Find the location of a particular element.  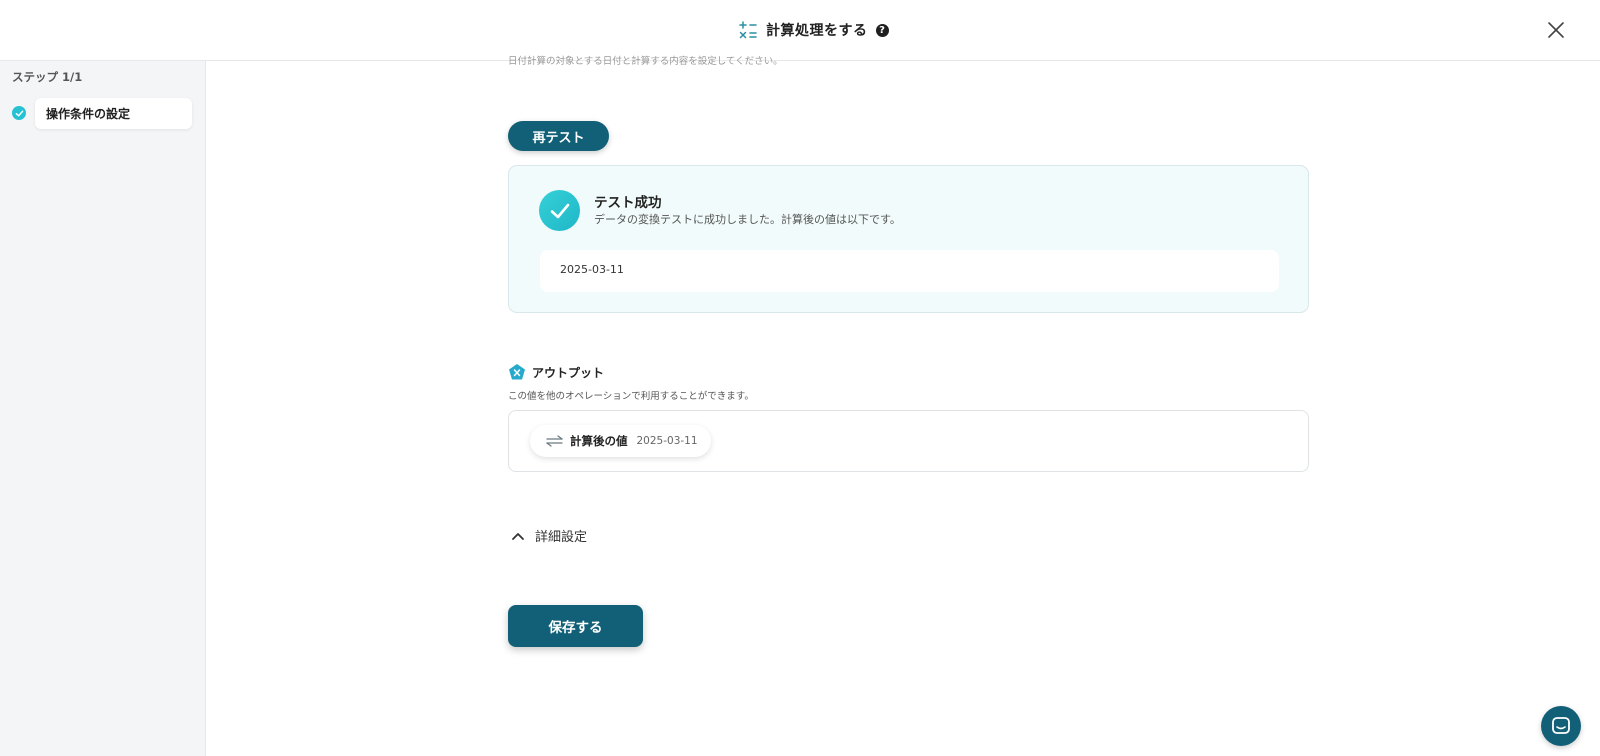

close-icon is located at coordinates (1556, 30).